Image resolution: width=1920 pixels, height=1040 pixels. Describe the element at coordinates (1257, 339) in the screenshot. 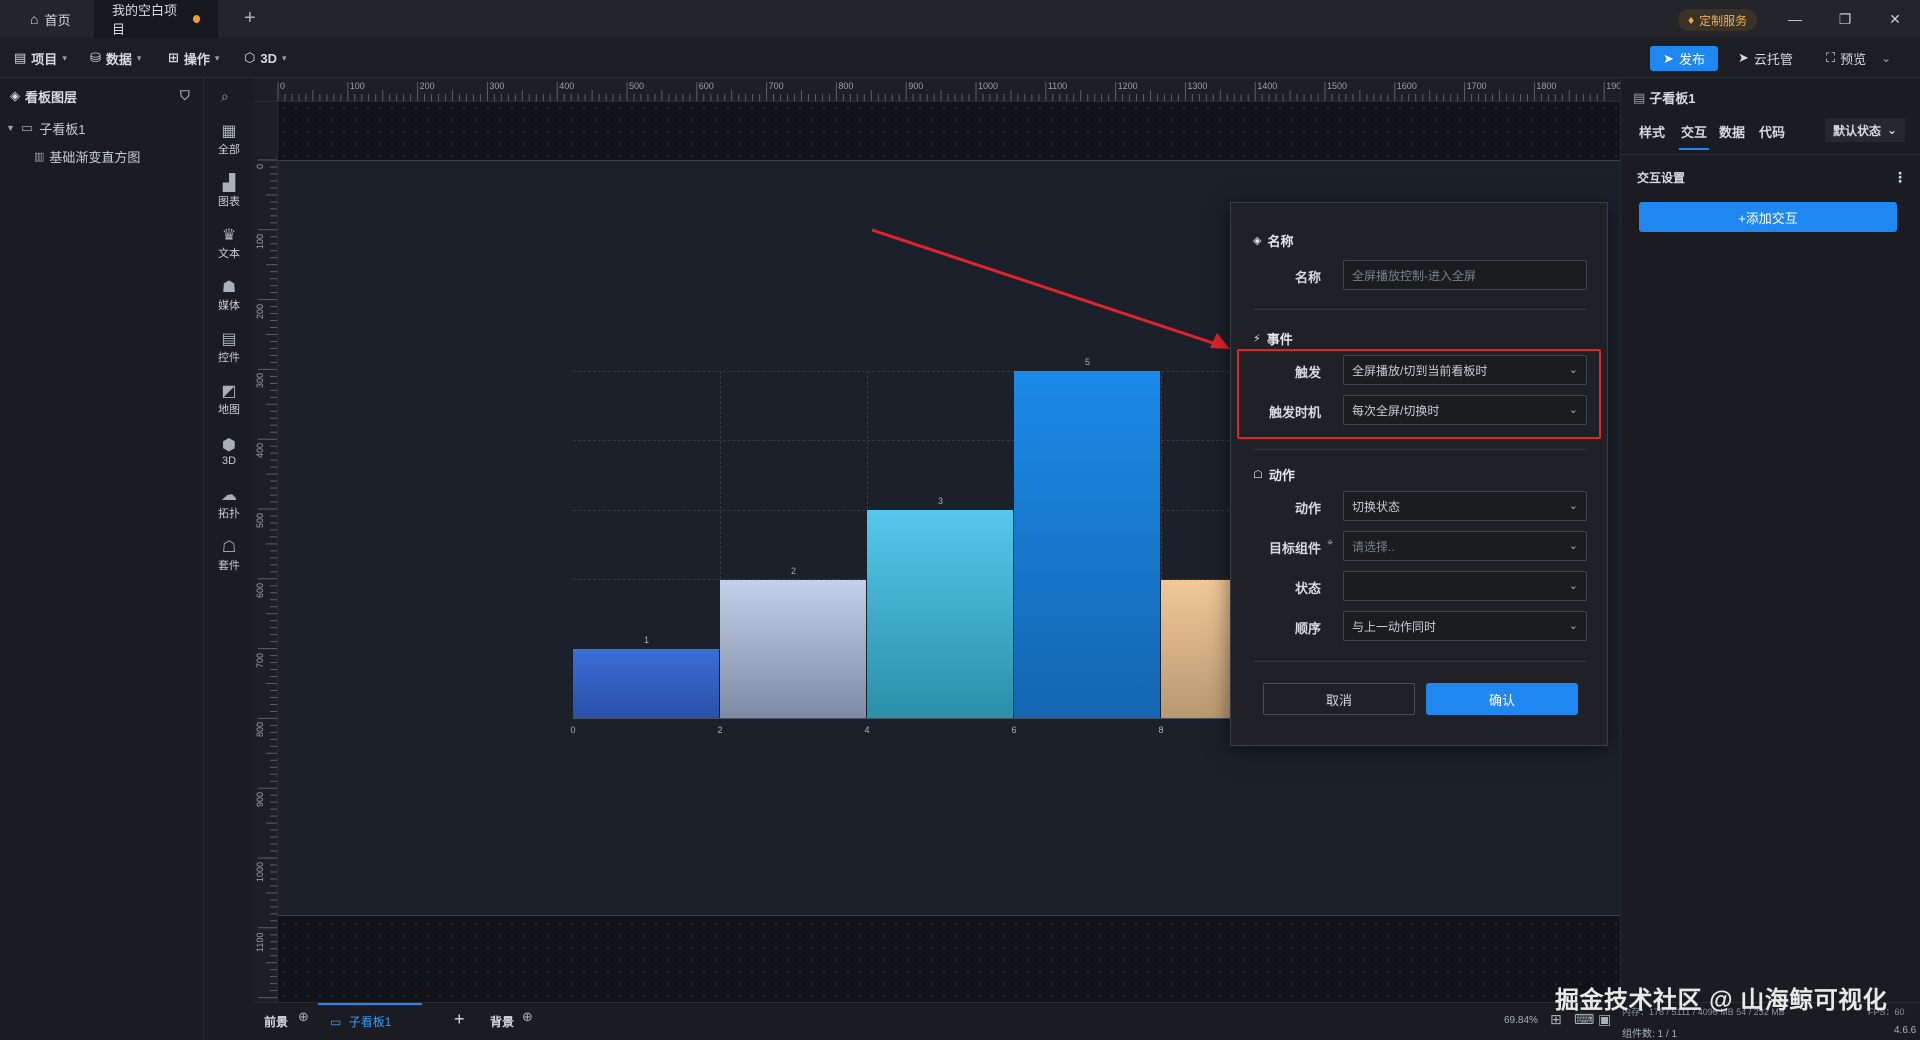

I see `lightning-icon: ⚡` at that location.